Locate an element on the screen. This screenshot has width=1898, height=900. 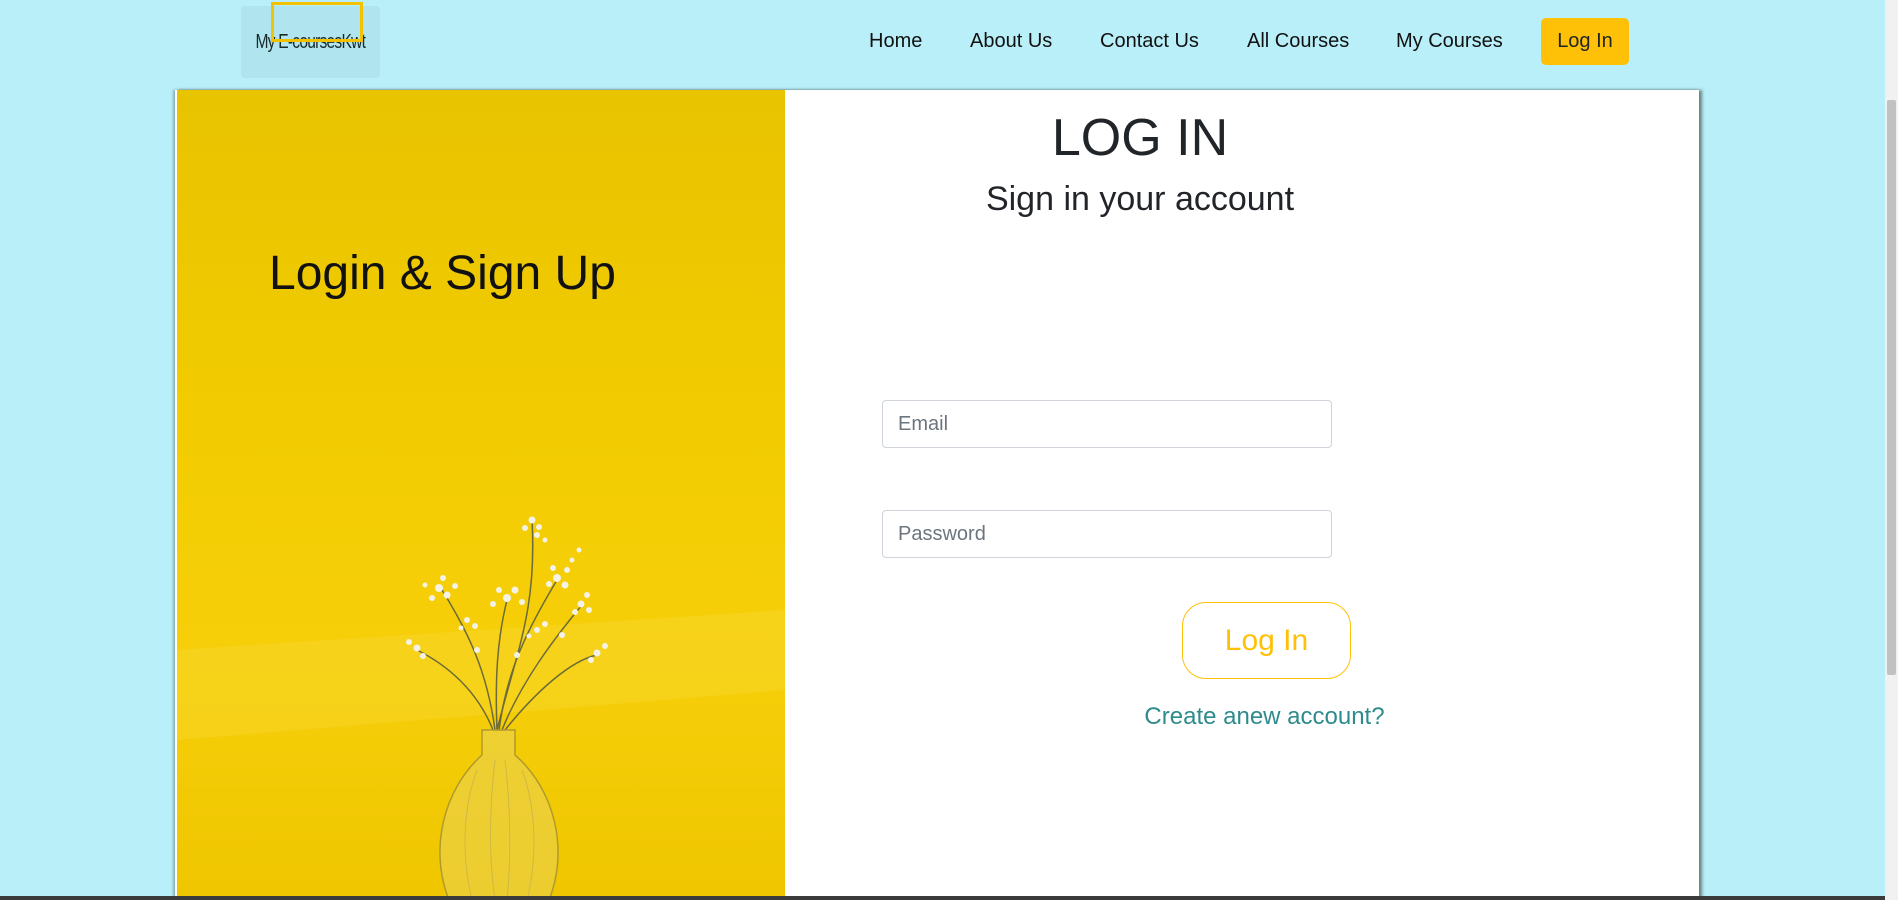
form-subtitle: Sign in your account is located at coordinates (1140, 199).